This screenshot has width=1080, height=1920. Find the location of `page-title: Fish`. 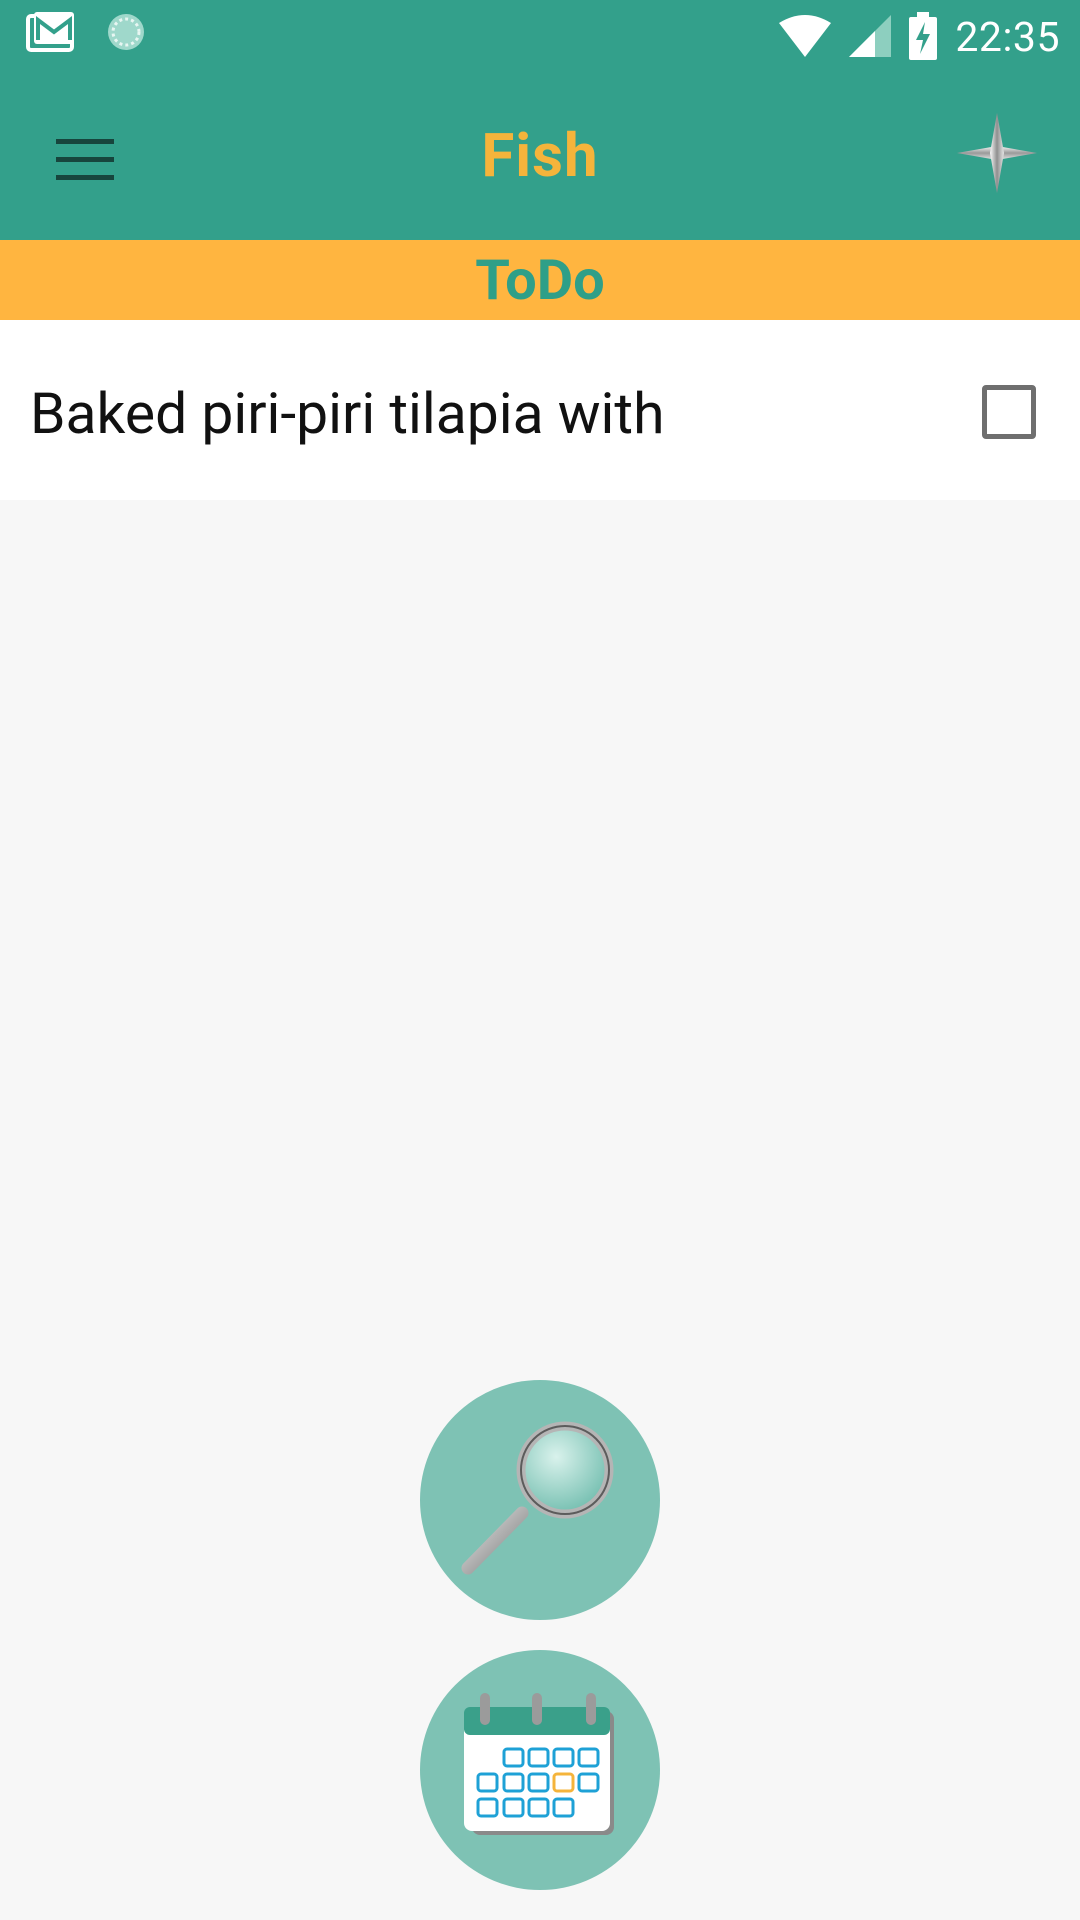

page-title: Fish is located at coordinates (540, 155).